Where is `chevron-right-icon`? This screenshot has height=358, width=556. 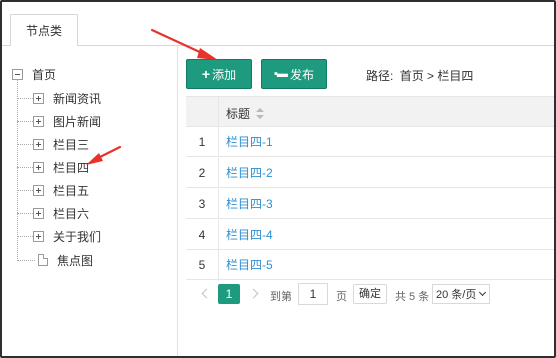
chevron-right-icon is located at coordinates (255, 294).